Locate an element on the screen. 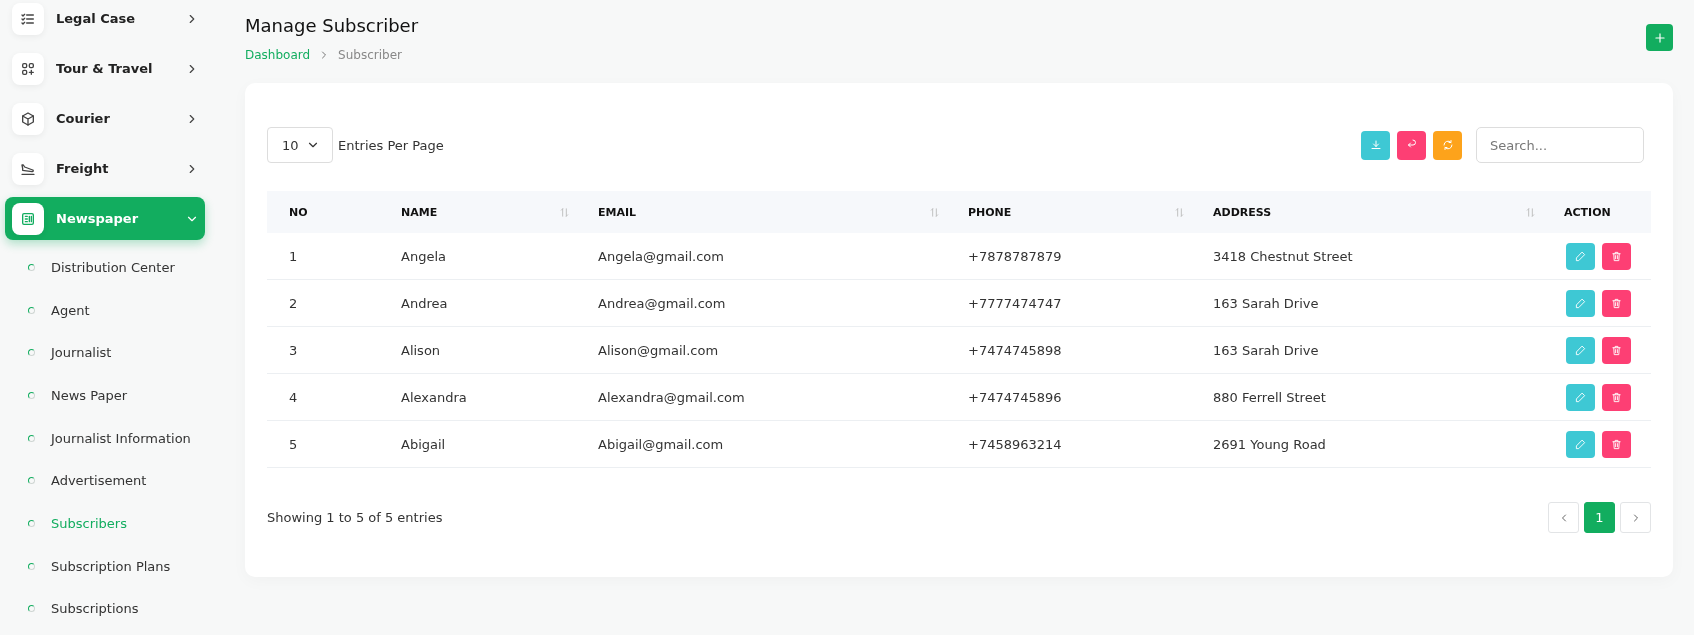 This screenshot has width=1694, height=635. table-cell: 5 is located at coordinates (323, 444).